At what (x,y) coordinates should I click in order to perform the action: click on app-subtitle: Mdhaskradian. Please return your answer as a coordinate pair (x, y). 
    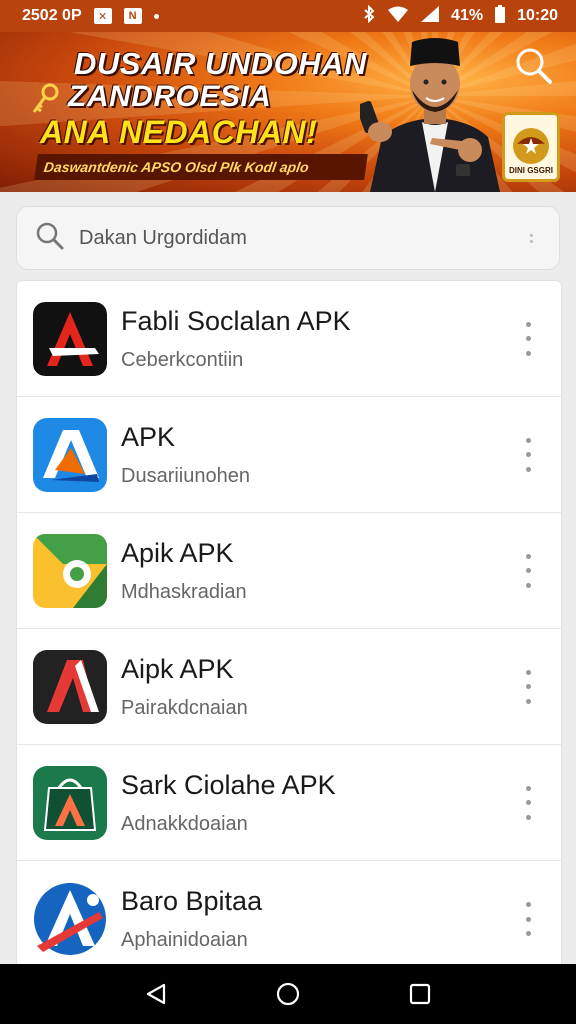
    Looking at the image, I should click on (184, 591).